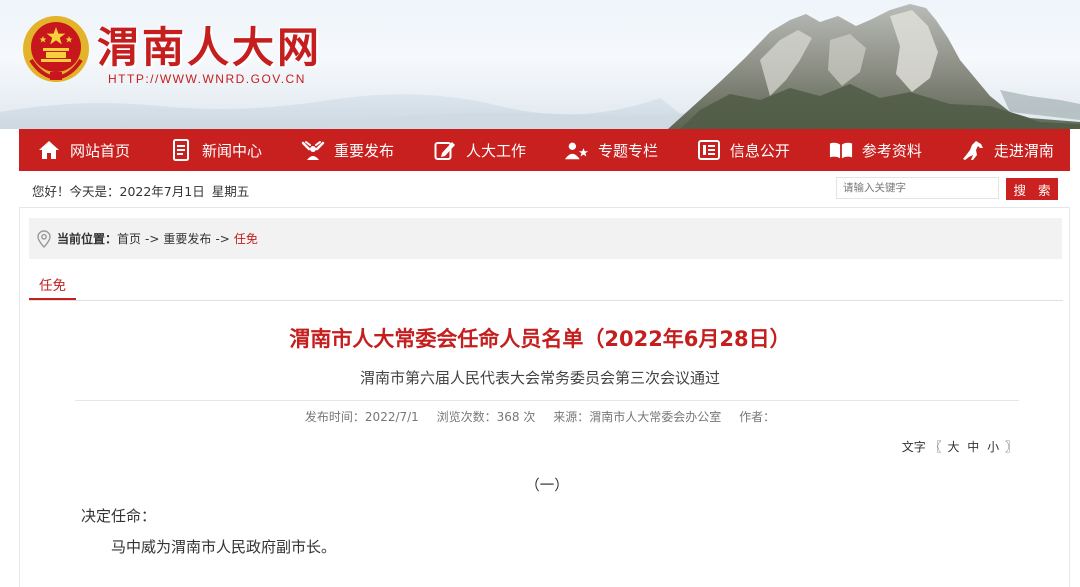 Image resolution: width=1080 pixels, height=587 pixels. What do you see at coordinates (759, 150) in the screenshot?
I see `nav-item-label: 信息公开` at bounding box center [759, 150].